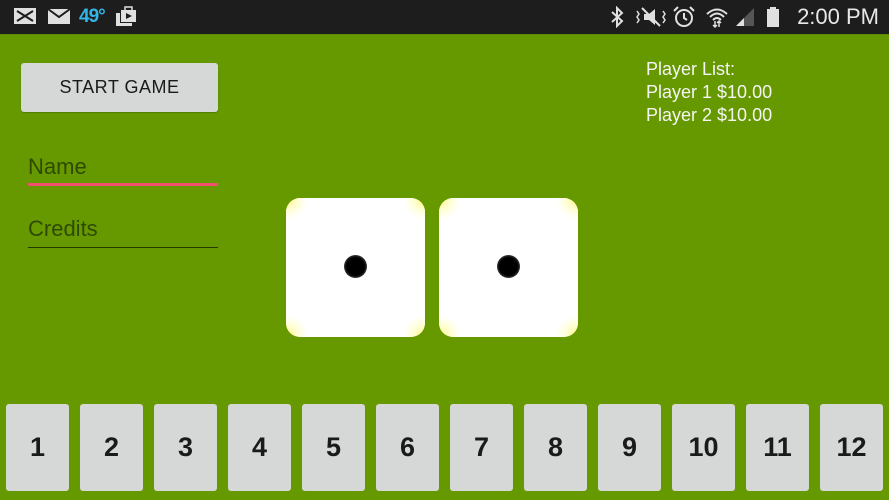 This screenshot has height=500, width=889. What do you see at coordinates (25, 18) in the screenshot?
I see `missed-call-icon` at bounding box center [25, 18].